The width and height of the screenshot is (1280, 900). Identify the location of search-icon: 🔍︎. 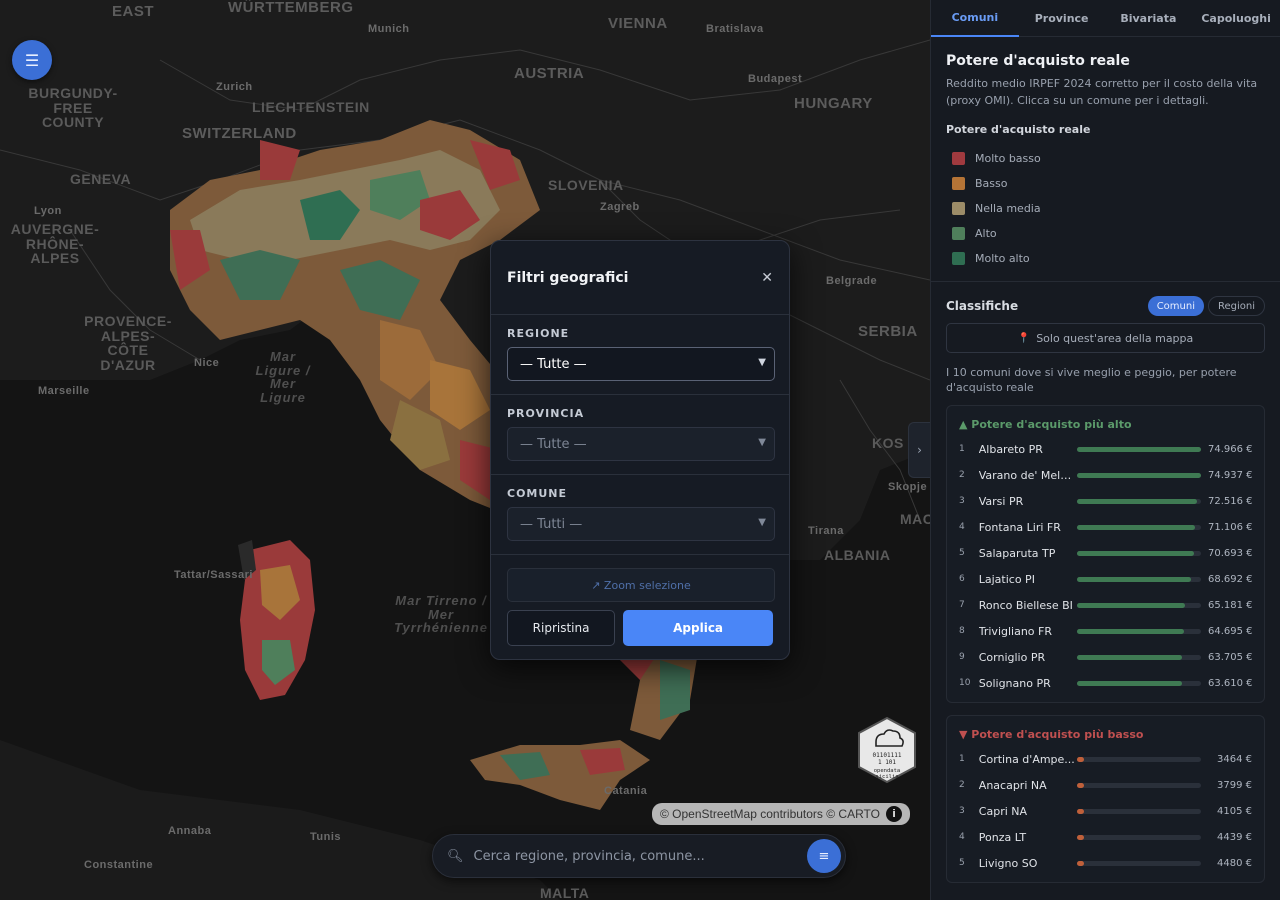
(455, 856).